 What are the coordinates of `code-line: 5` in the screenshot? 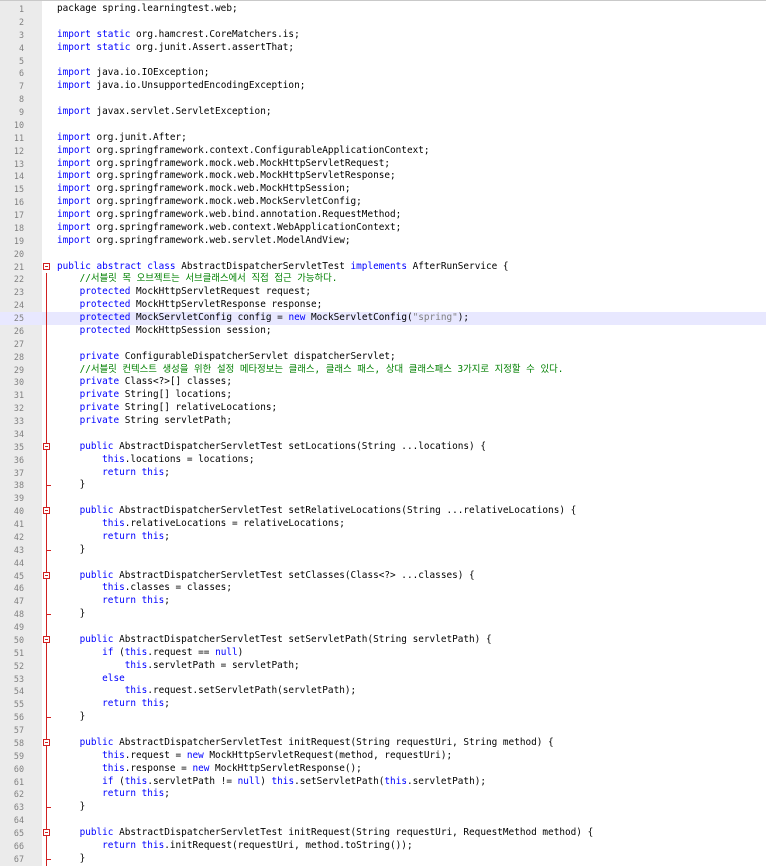 It's located at (383, 61).